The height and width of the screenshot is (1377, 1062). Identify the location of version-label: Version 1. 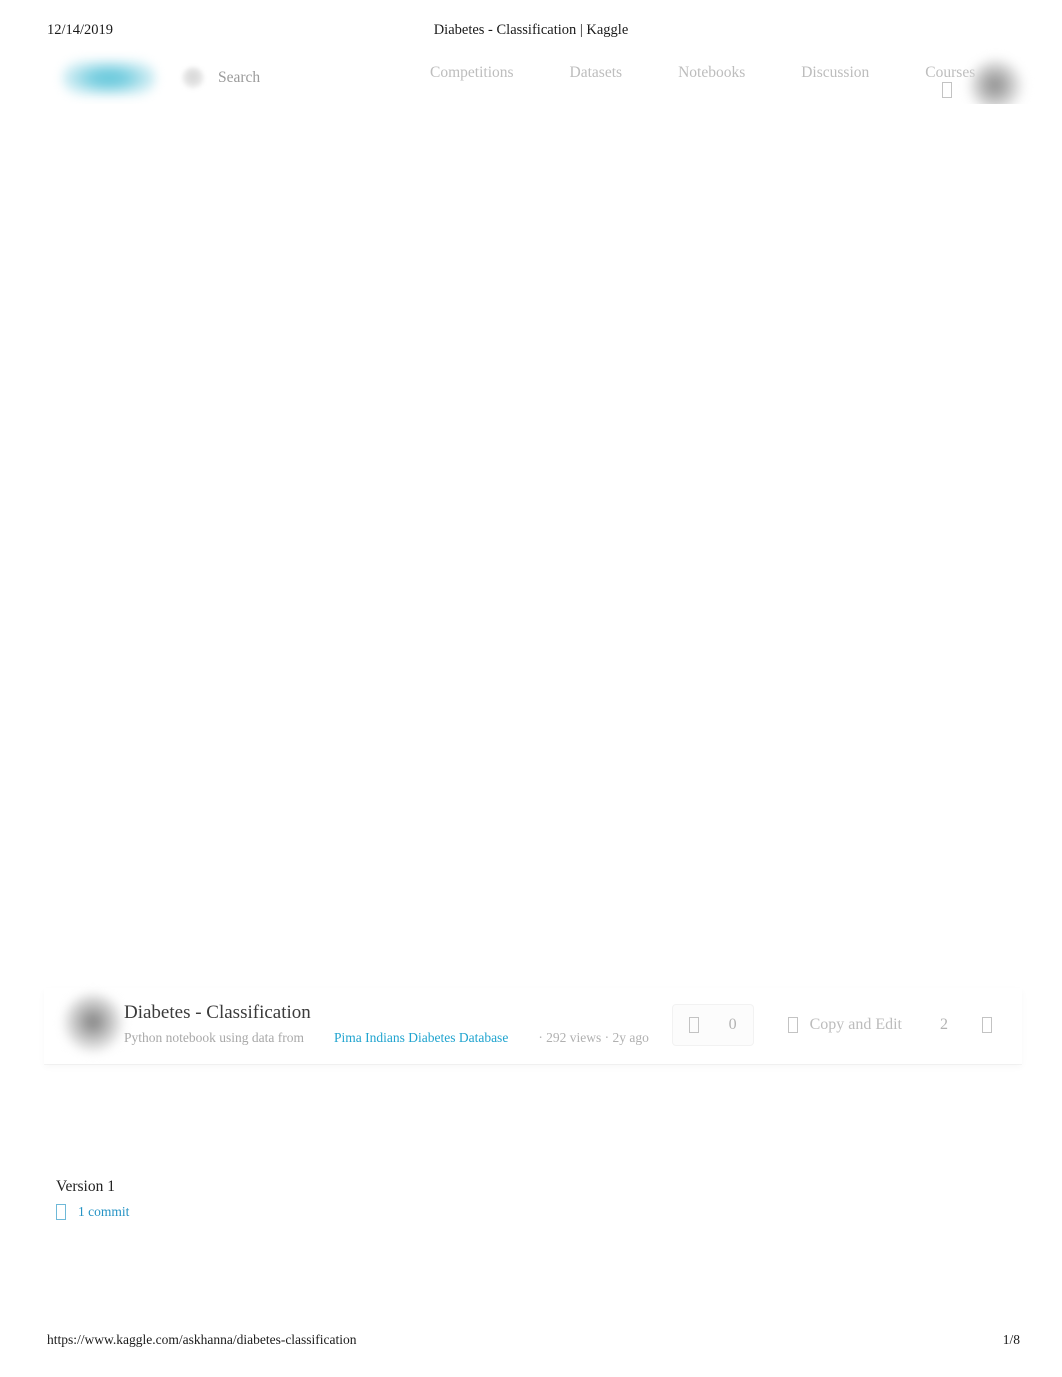
(85, 1186).